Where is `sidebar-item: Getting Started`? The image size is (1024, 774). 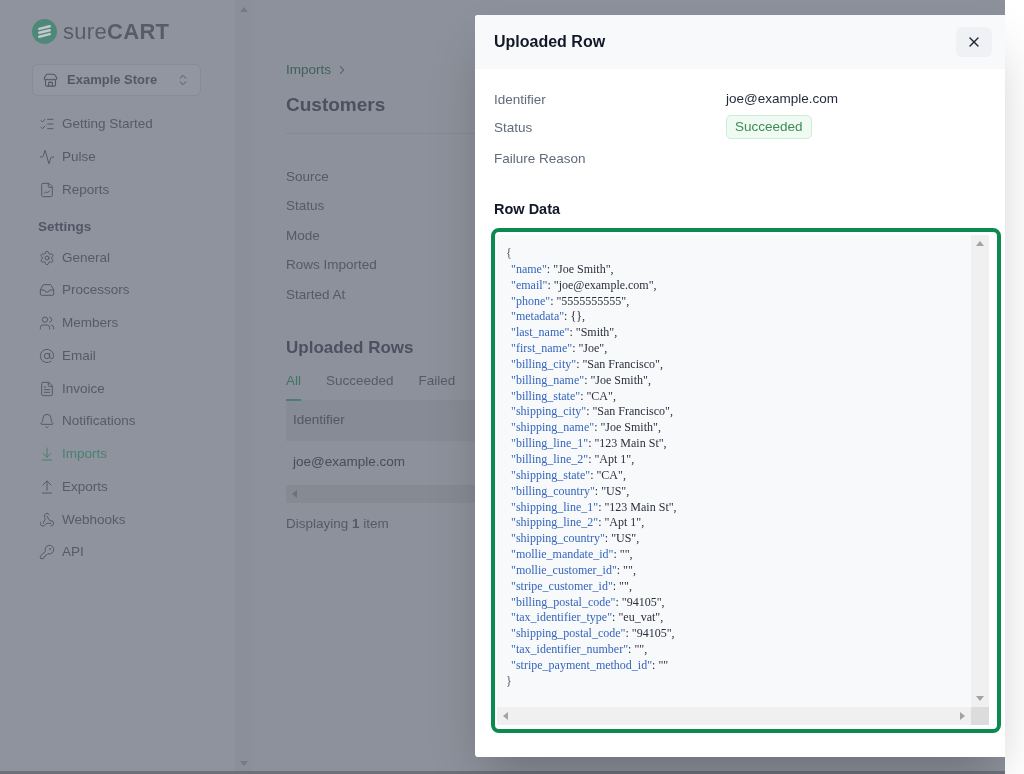 sidebar-item: Getting Started is located at coordinates (116, 124).